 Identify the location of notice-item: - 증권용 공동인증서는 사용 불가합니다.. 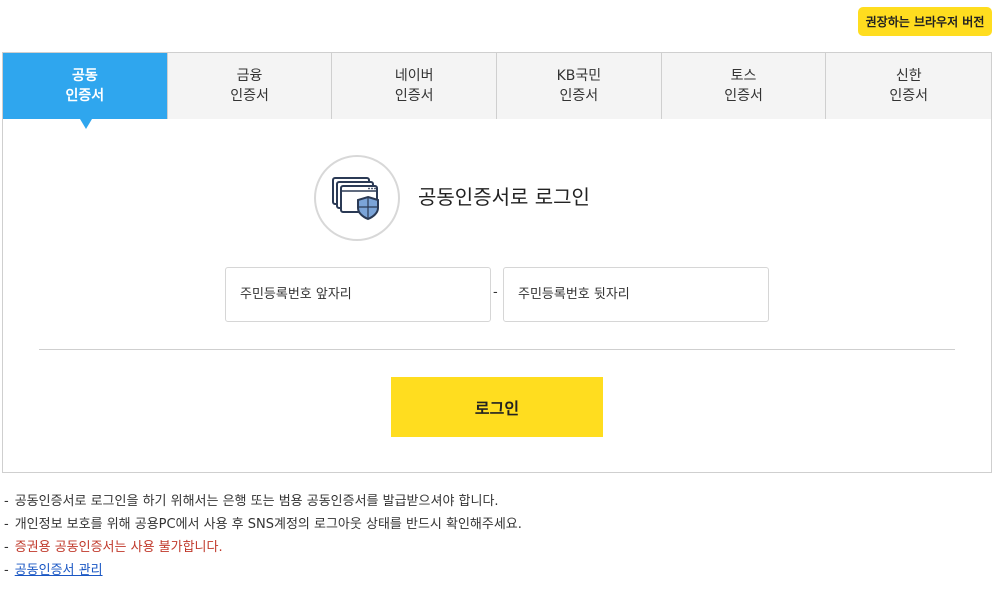
(263, 547).